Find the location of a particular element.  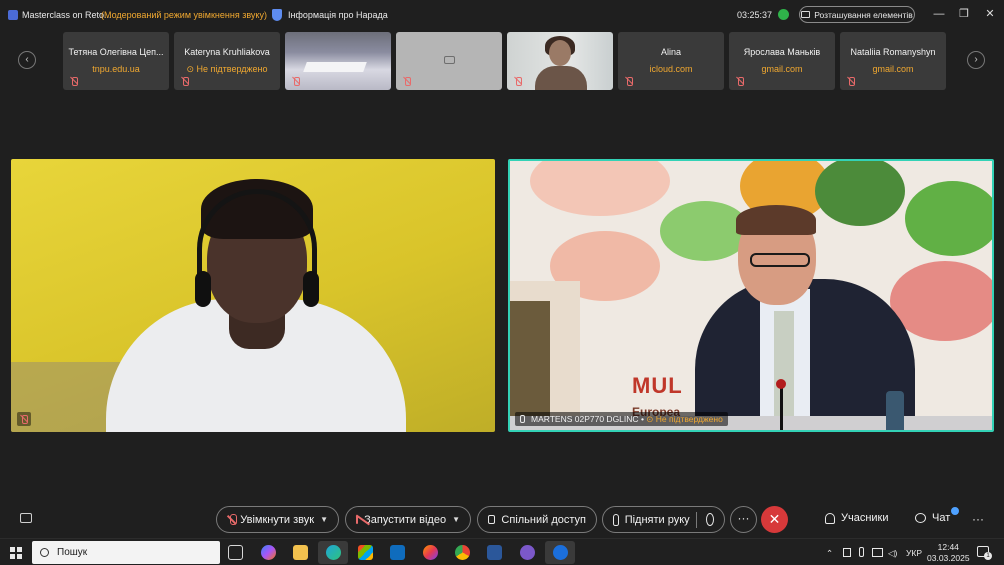

shield-icon is located at coordinates (277, 15).